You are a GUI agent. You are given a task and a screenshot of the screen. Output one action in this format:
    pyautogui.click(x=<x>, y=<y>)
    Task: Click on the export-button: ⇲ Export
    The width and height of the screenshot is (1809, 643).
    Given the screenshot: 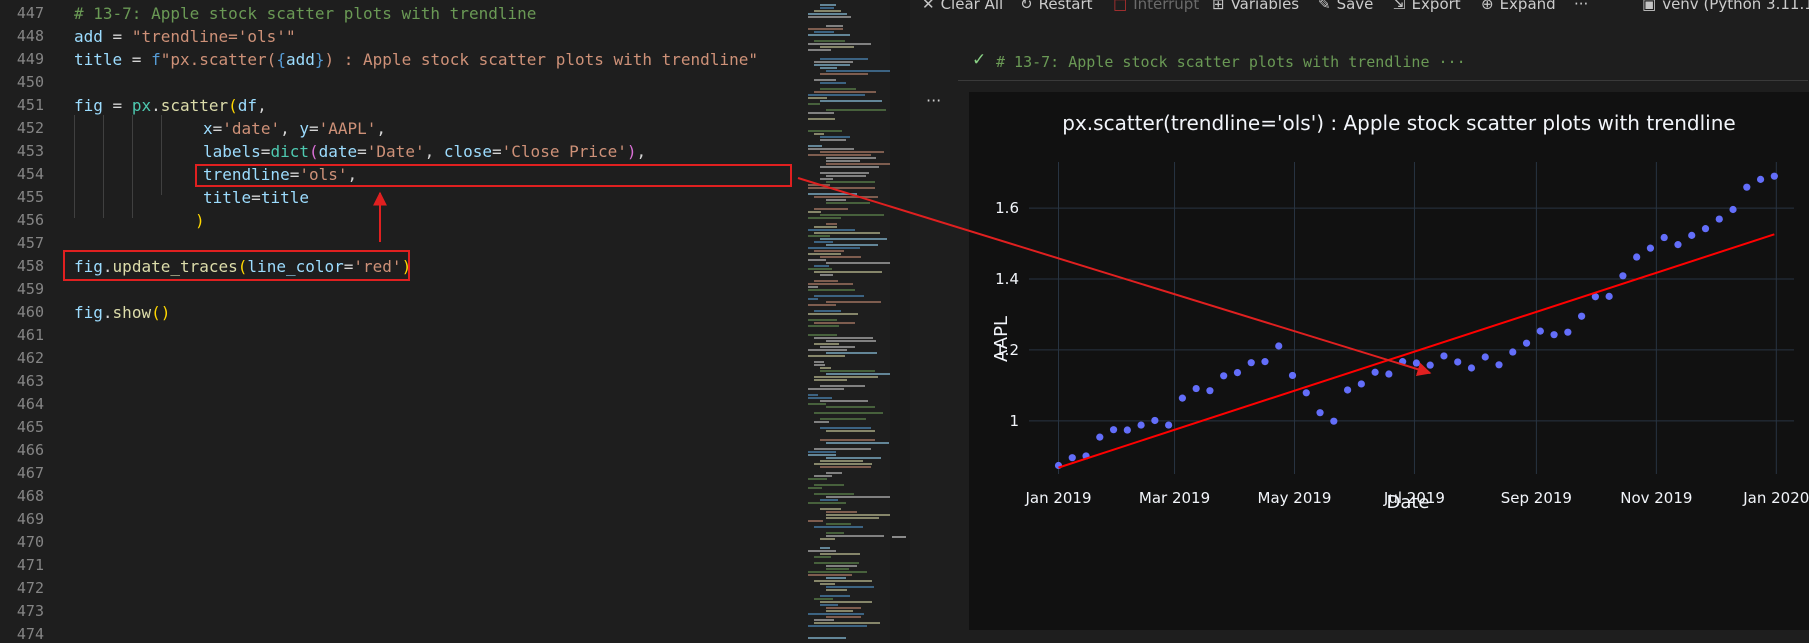 What is the action you would take?
    pyautogui.click(x=1427, y=6)
    